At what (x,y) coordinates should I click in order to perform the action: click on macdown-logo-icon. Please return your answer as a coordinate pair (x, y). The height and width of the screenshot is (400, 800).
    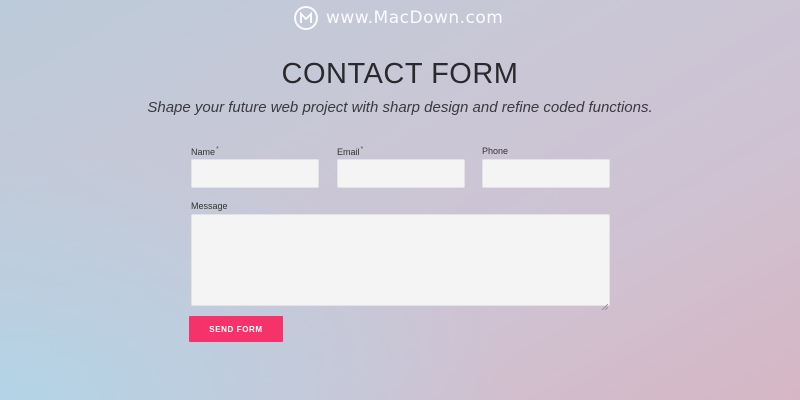
    Looking at the image, I should click on (306, 18).